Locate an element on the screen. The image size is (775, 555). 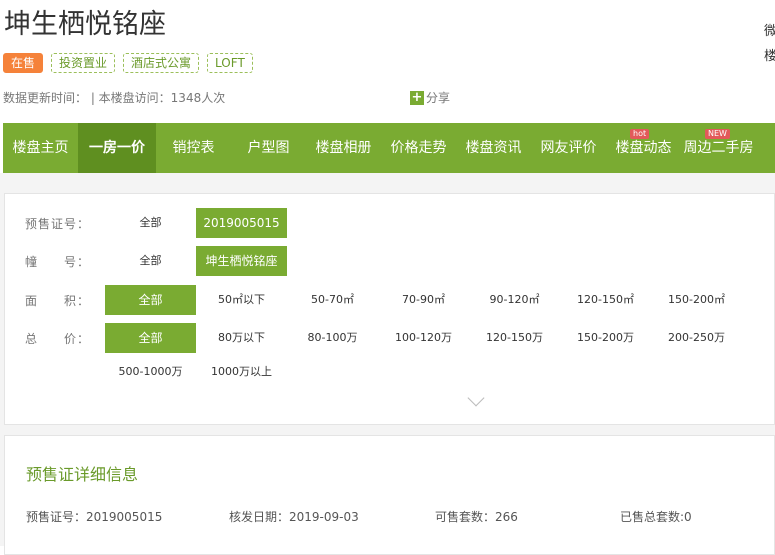
filter-row: 预售证号： 全部 2019005015 is located at coordinates (146, 223).